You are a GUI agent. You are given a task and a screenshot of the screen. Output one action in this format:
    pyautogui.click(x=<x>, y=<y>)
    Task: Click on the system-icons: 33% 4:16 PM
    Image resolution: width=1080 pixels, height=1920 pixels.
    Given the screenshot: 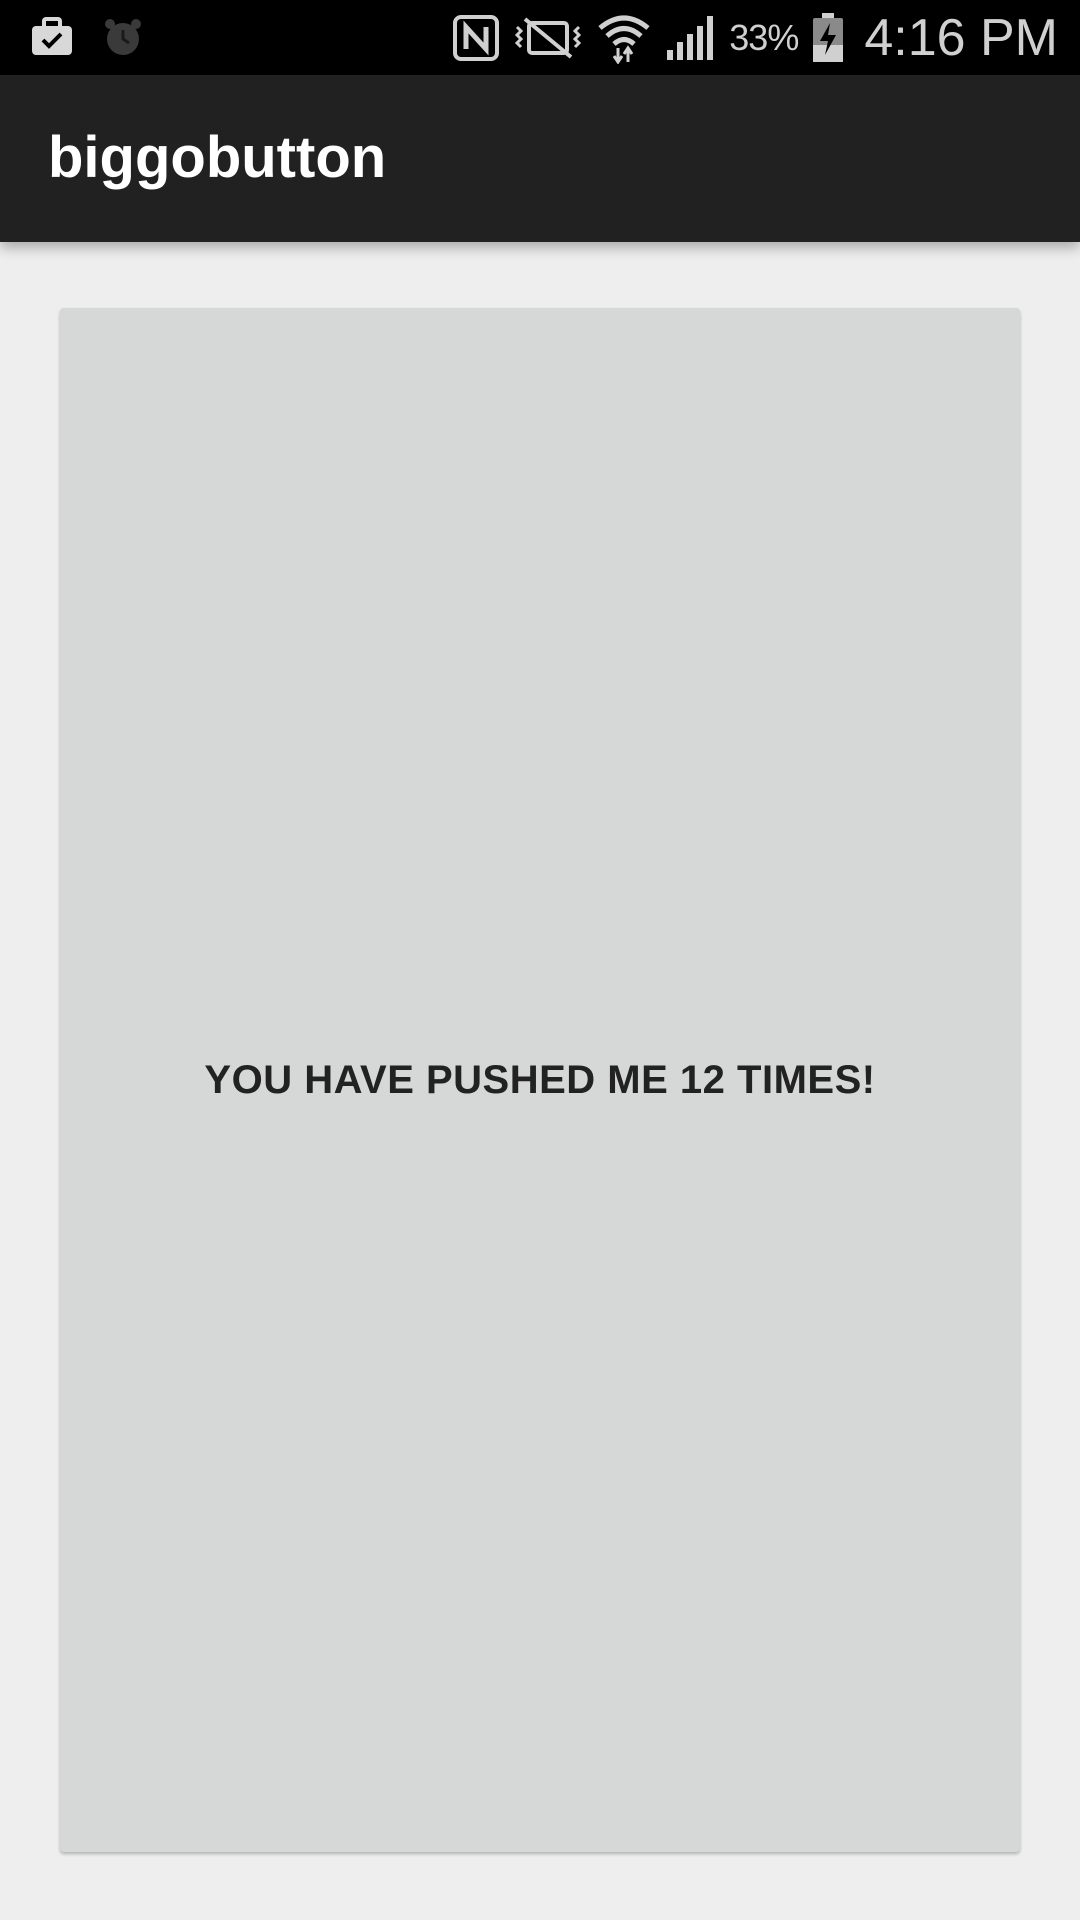 What is the action you would take?
    pyautogui.click(x=755, y=37)
    